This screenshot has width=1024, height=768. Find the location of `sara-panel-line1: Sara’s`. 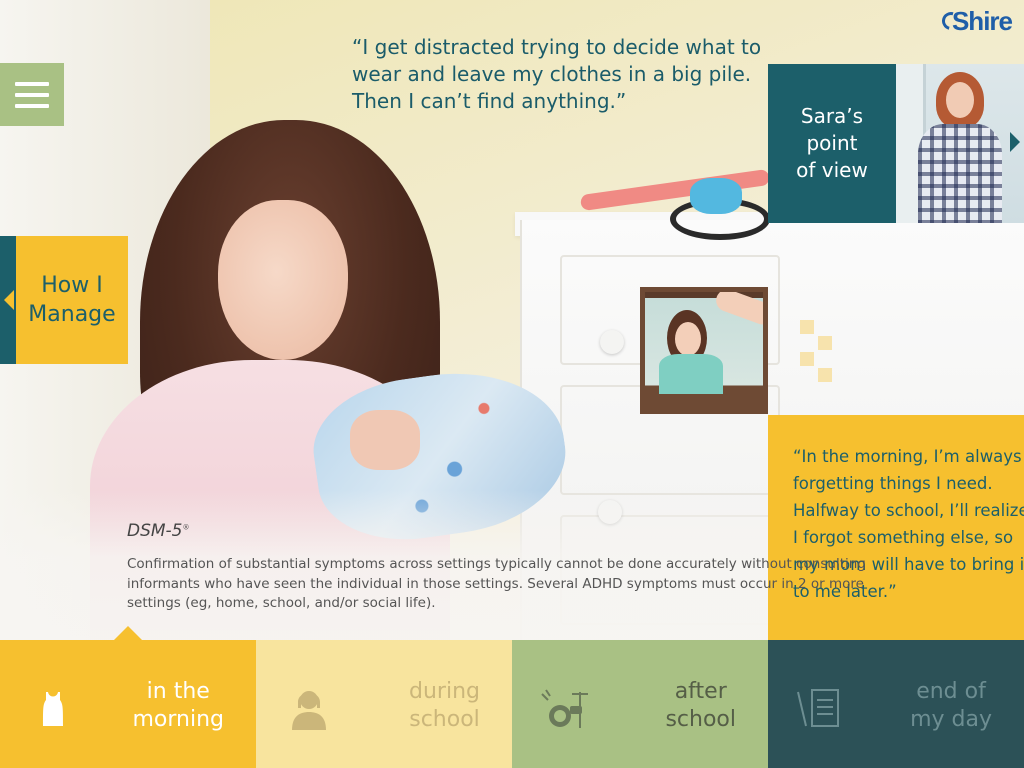

sara-panel-line1: Sara’s is located at coordinates (832, 116).